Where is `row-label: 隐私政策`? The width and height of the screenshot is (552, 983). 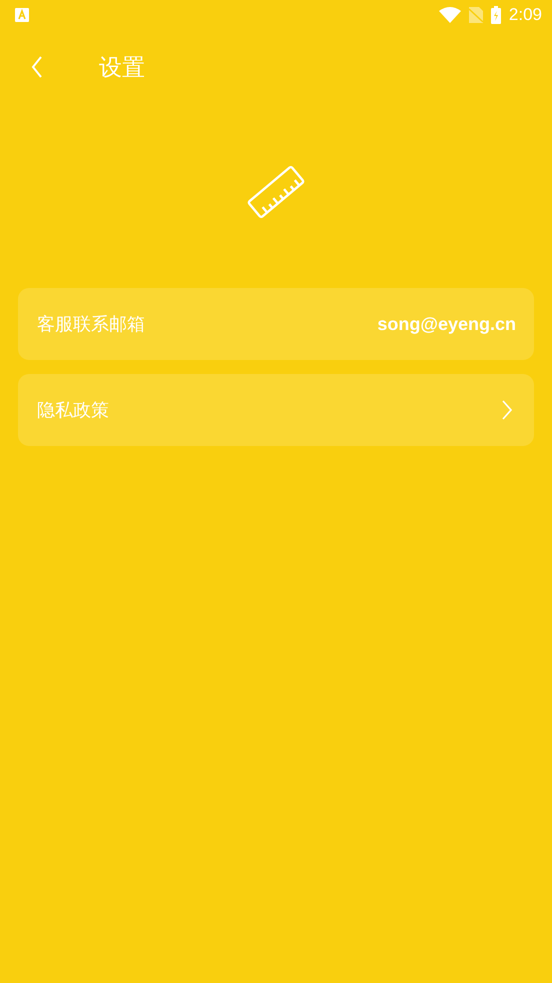 row-label: 隐私政策 is located at coordinates (73, 410).